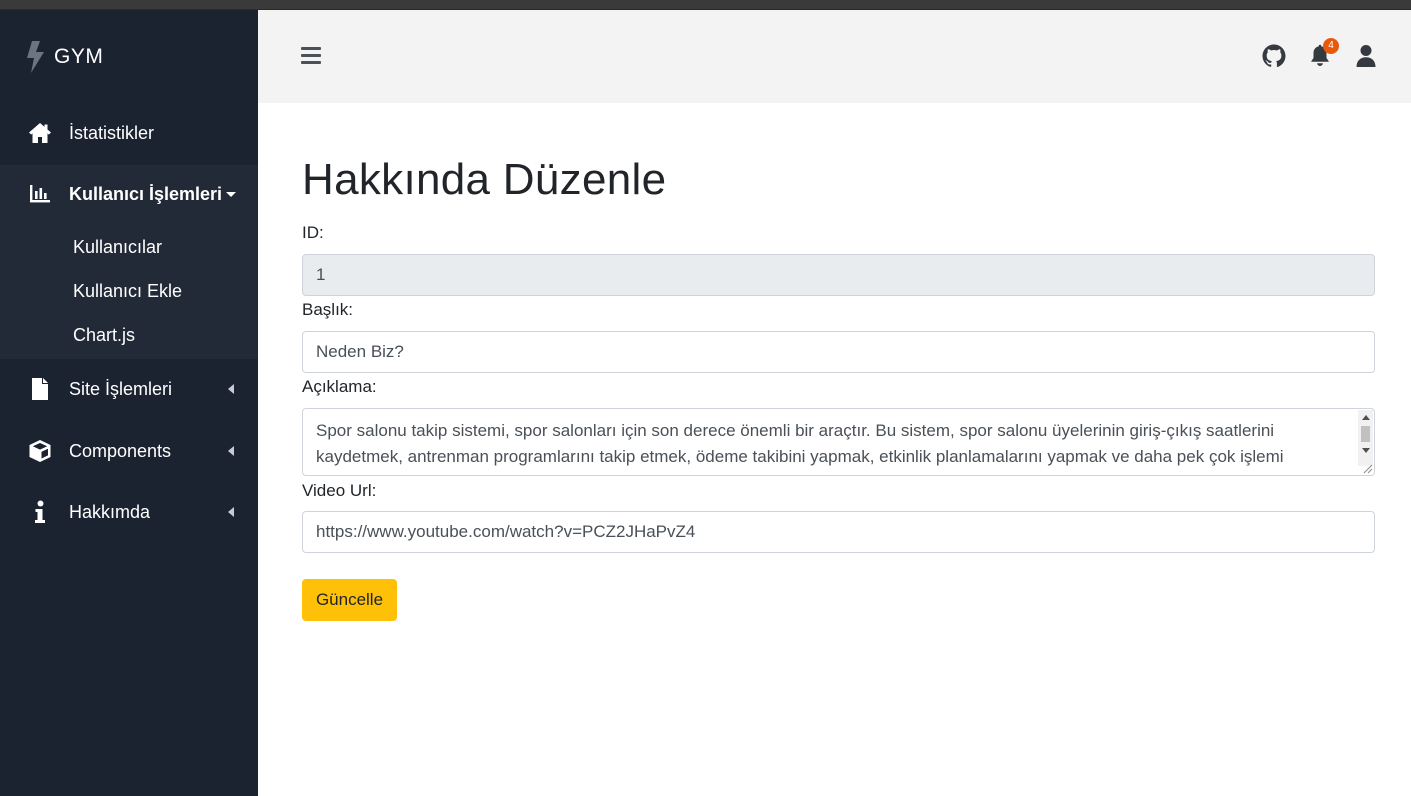  Describe the element at coordinates (339, 490) in the screenshot. I see `video-url-label: Video Url:` at that location.